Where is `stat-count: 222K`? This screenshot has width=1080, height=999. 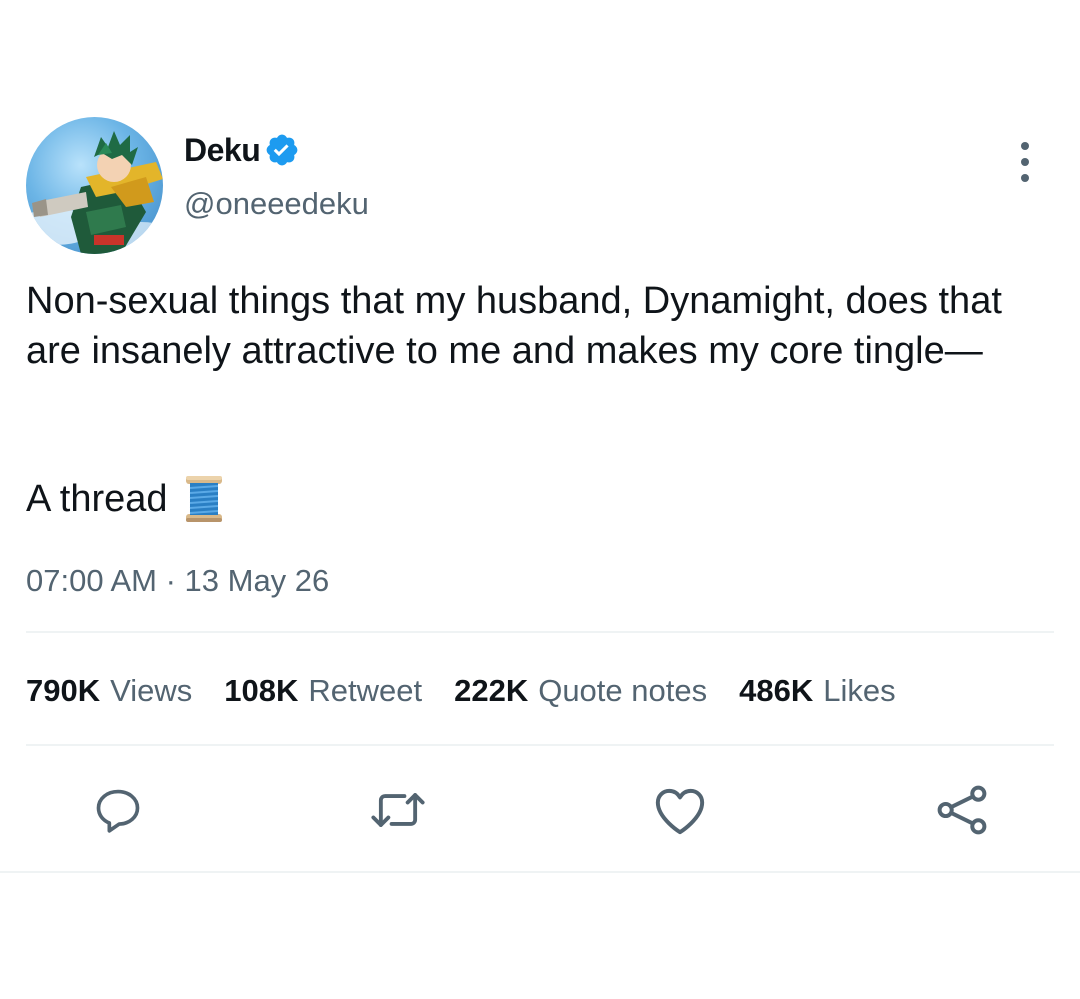
stat-count: 222K is located at coordinates (491, 690).